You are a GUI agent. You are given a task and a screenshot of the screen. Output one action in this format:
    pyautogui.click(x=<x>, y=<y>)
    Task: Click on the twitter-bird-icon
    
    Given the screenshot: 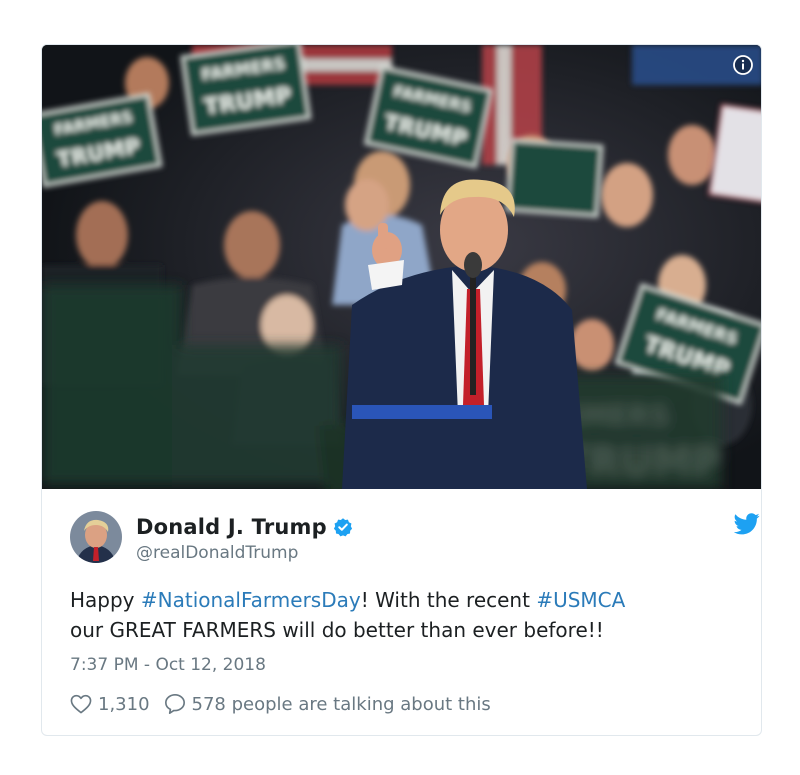 What is the action you would take?
    pyautogui.click(x=747, y=524)
    